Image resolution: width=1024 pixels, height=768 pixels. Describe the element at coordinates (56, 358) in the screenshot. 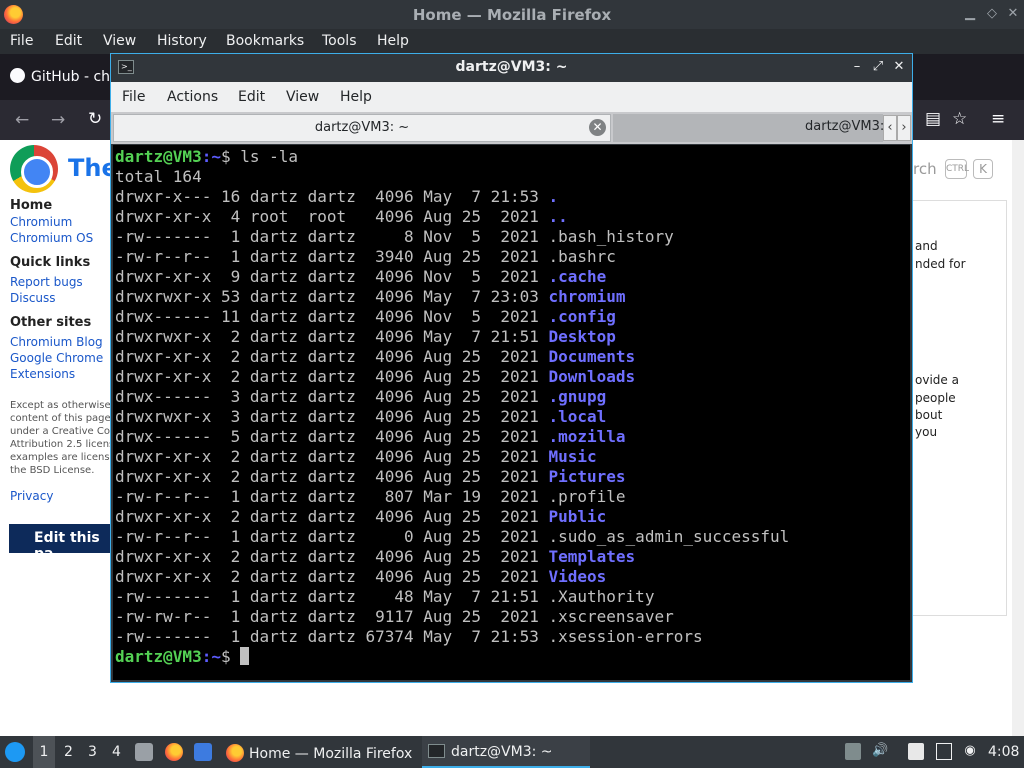

I see `link-google-chrome-extensions: Google Chrome` at that location.